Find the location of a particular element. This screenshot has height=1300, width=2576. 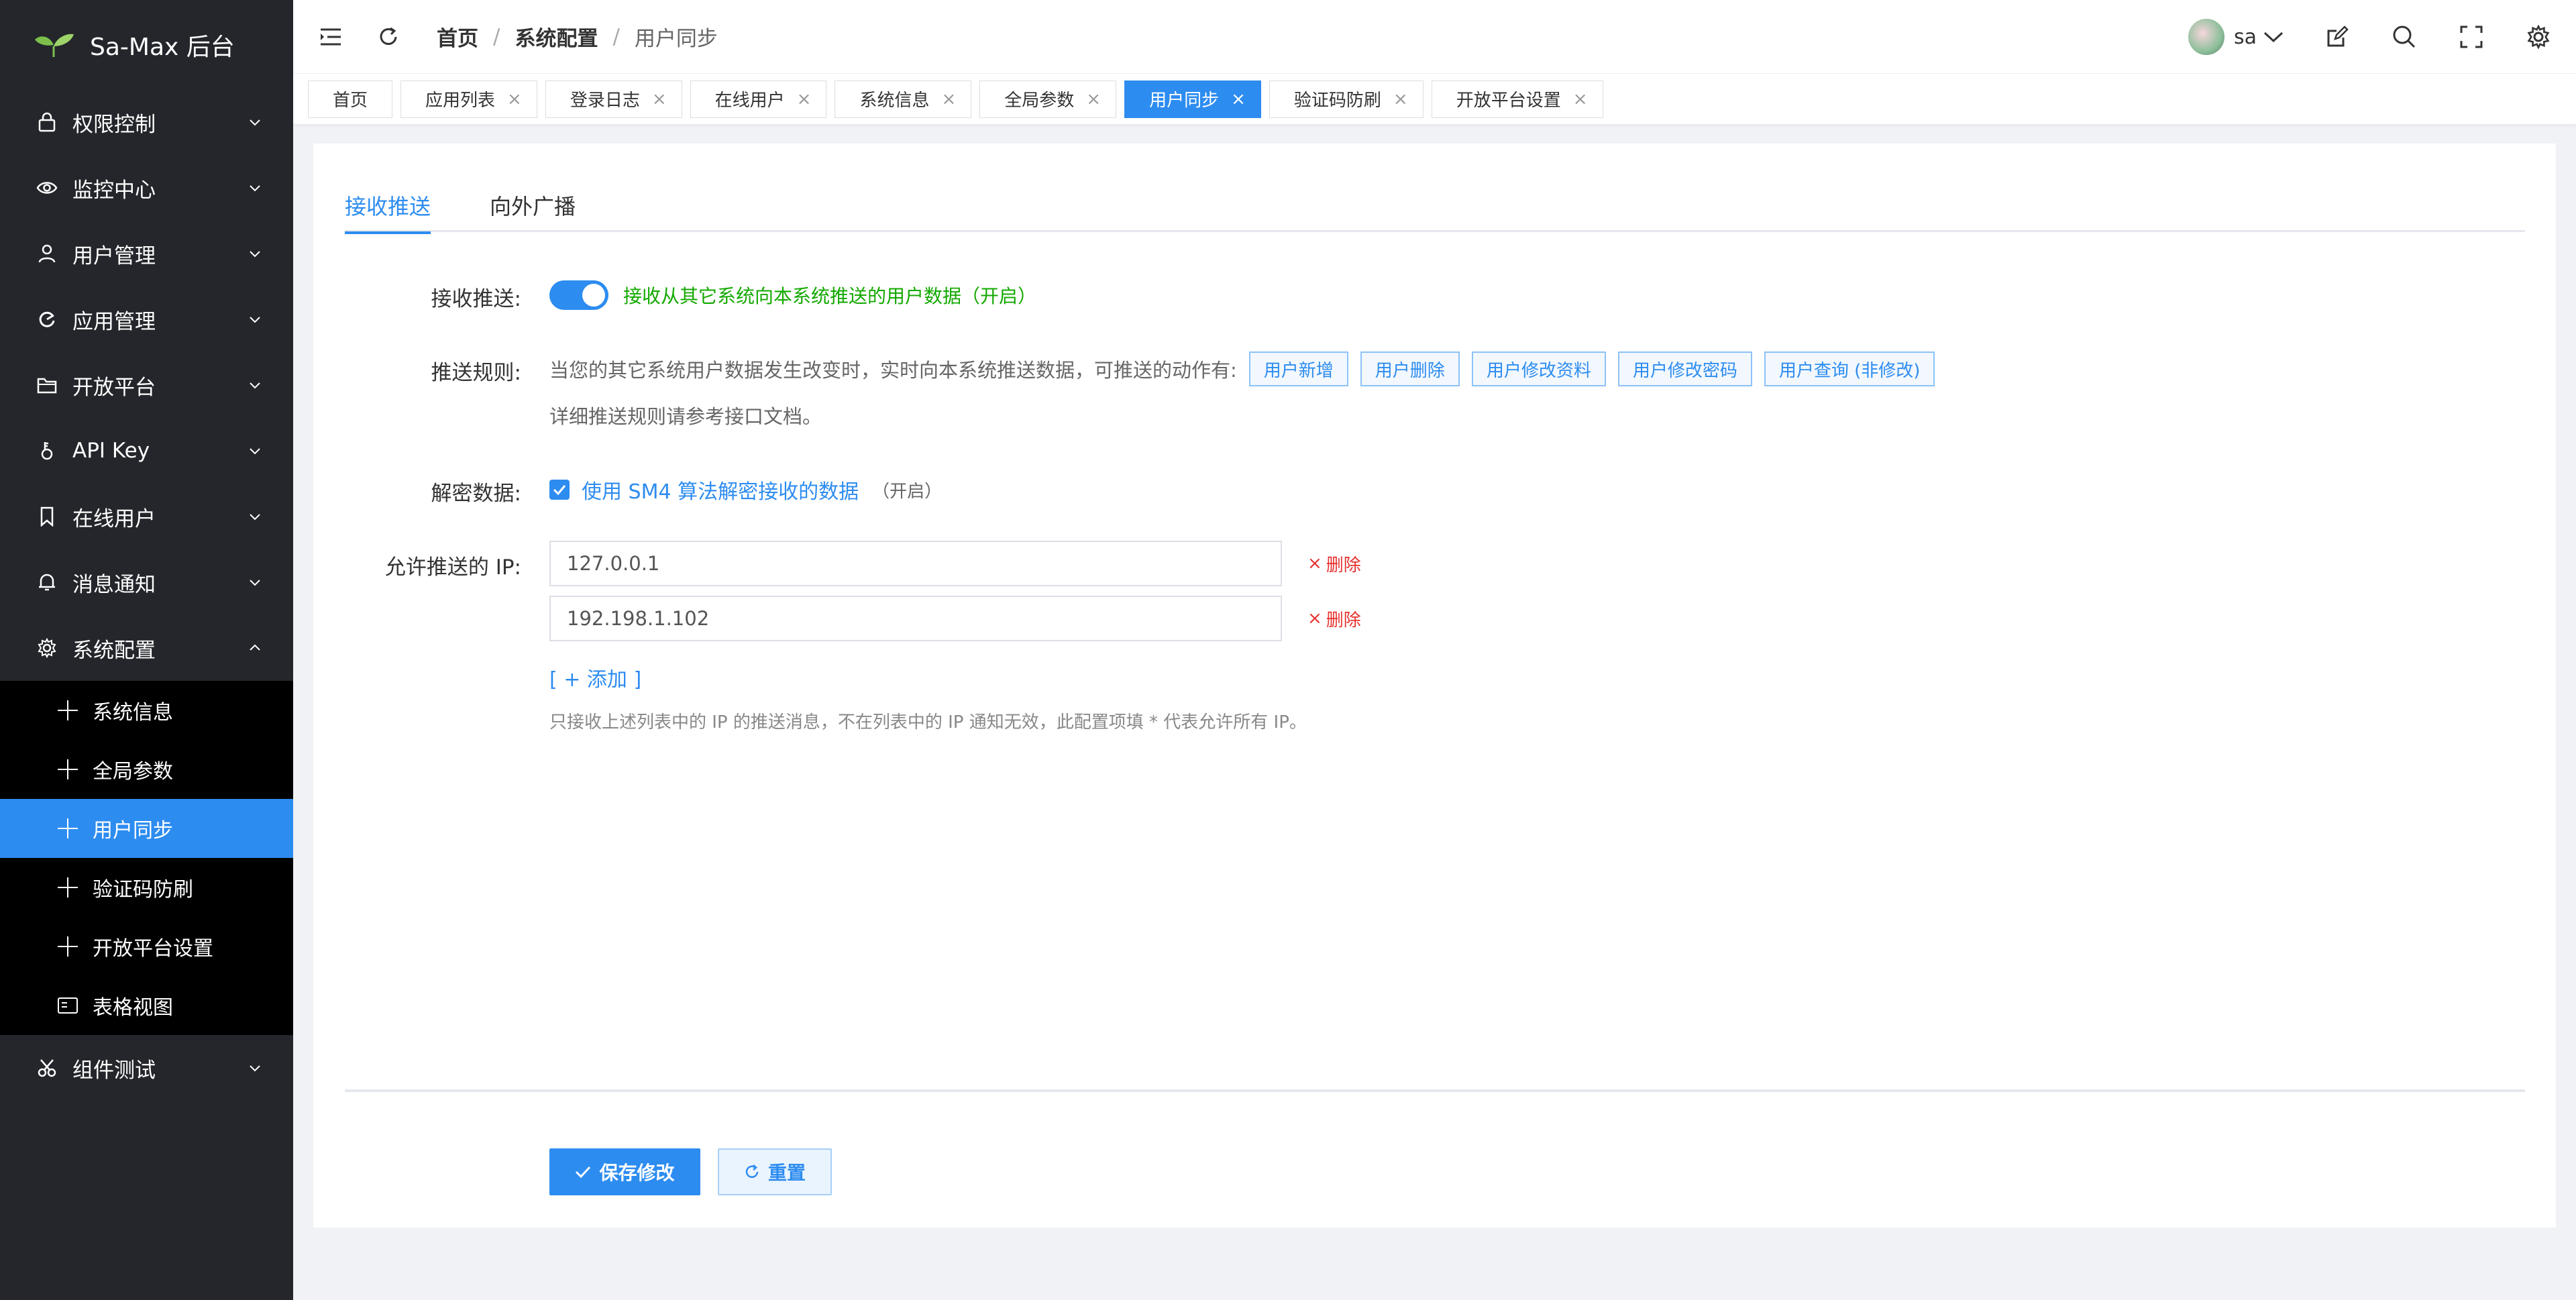

page-tab-user-sync: 用户同步 × is located at coordinates (1192, 99).